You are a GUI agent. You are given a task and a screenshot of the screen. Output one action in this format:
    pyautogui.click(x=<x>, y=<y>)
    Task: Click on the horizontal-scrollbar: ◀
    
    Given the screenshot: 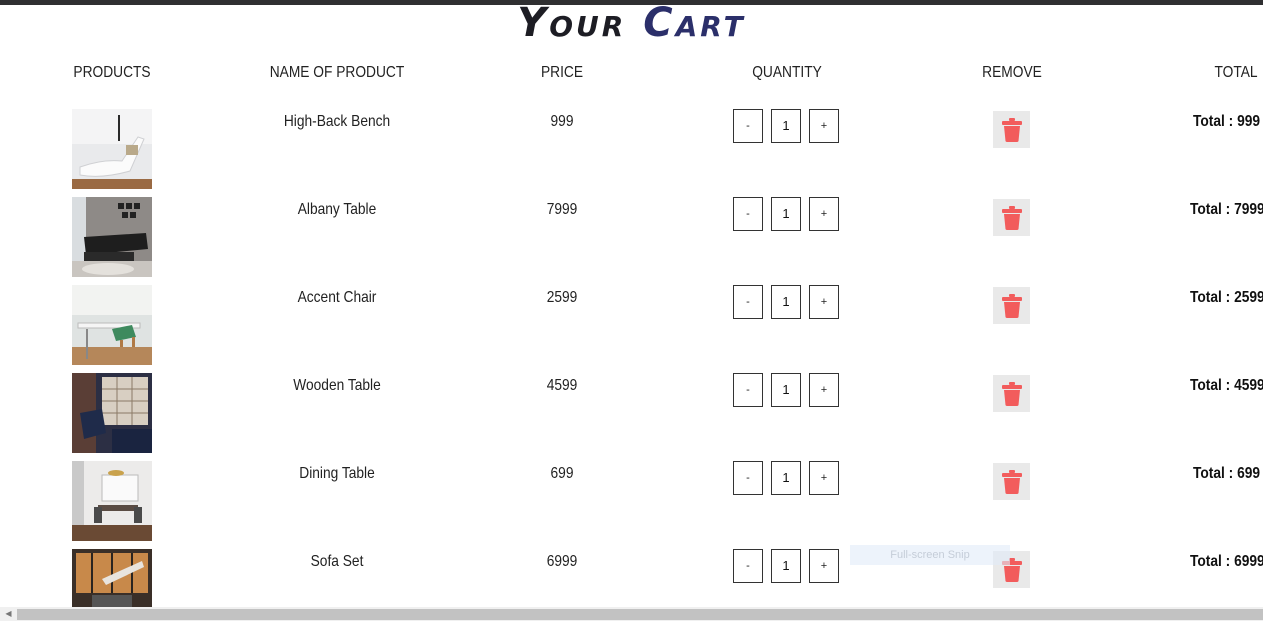 What is the action you would take?
    pyautogui.click(x=631, y=614)
    